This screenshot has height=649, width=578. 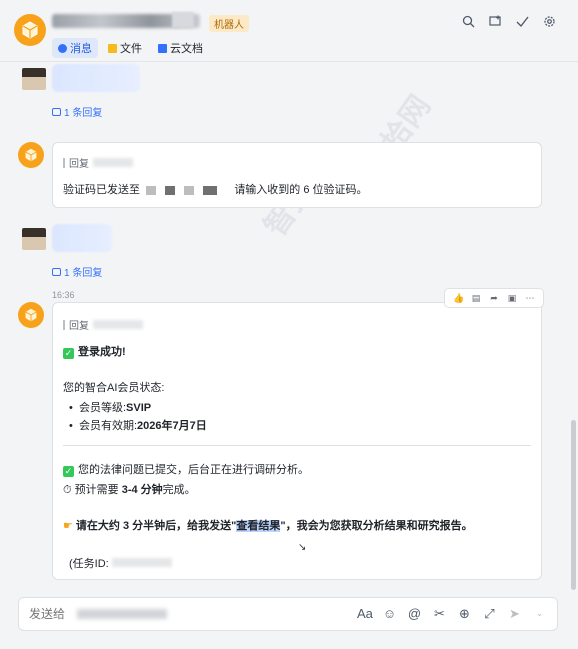 What do you see at coordinates (89, 564) in the screenshot?
I see `task-label: (任务ID:` at bounding box center [89, 564].